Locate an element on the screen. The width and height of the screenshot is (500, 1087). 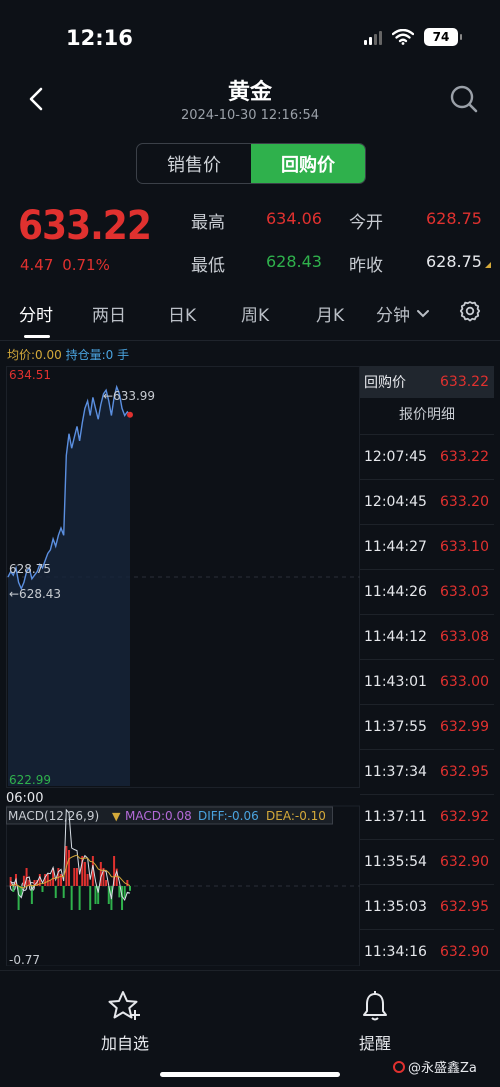
diff-value: DIFF:-0.06 is located at coordinates (228, 816).